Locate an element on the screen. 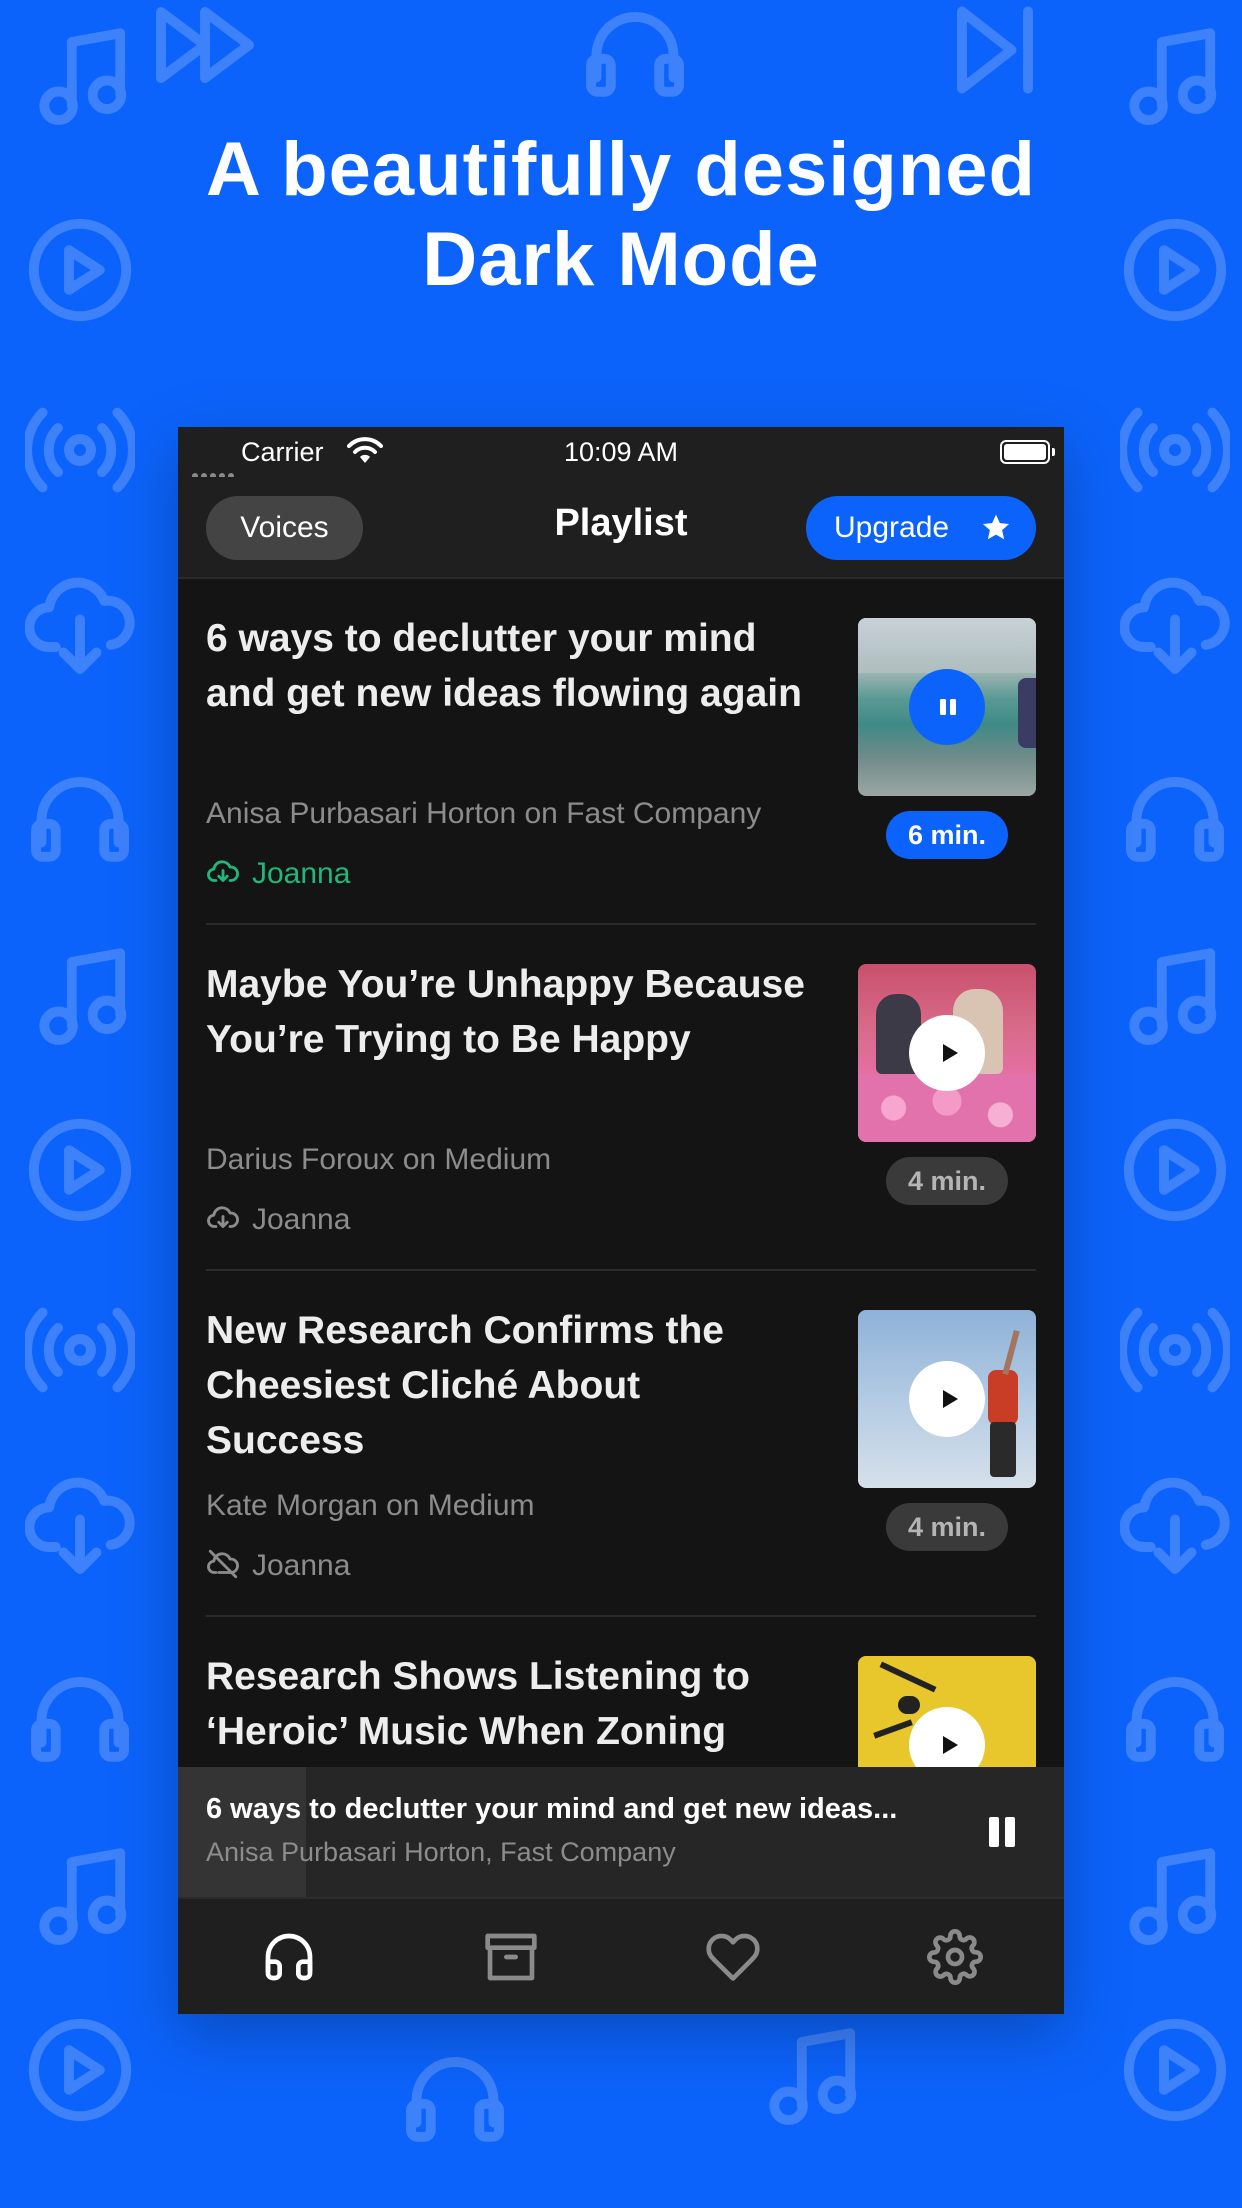  archive-icon is located at coordinates (511, 1957).